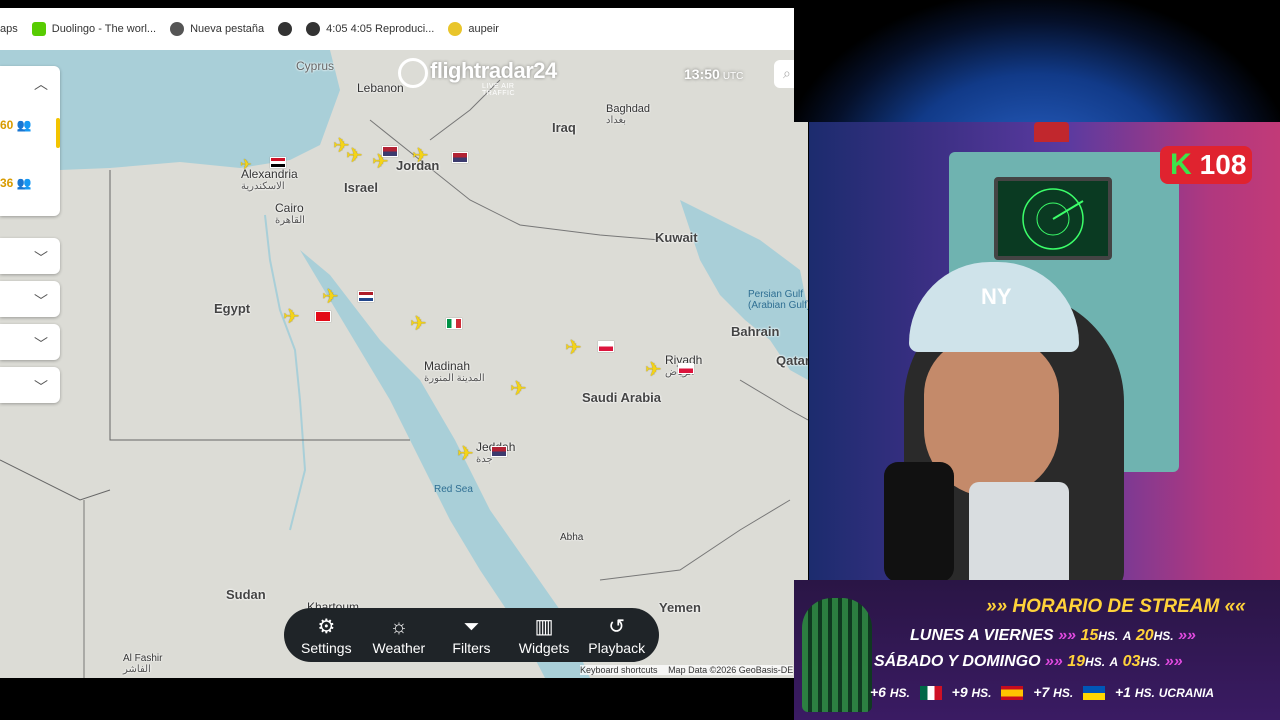  Describe the element at coordinates (30, 299) in the screenshot. I see `panel-section-2: ﹀` at that location.